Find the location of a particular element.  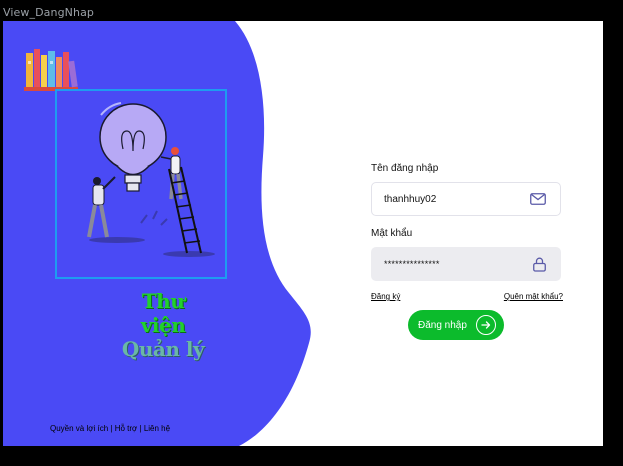

footer-support-link: Hỗ trợ is located at coordinates (126, 428).